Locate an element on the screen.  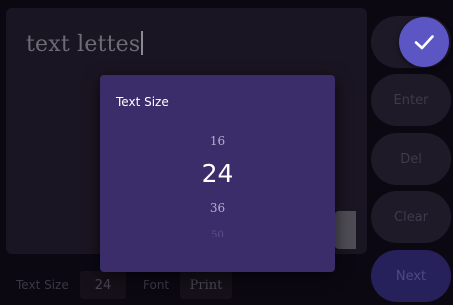
size-option-selected: 24 is located at coordinates (217, 173).